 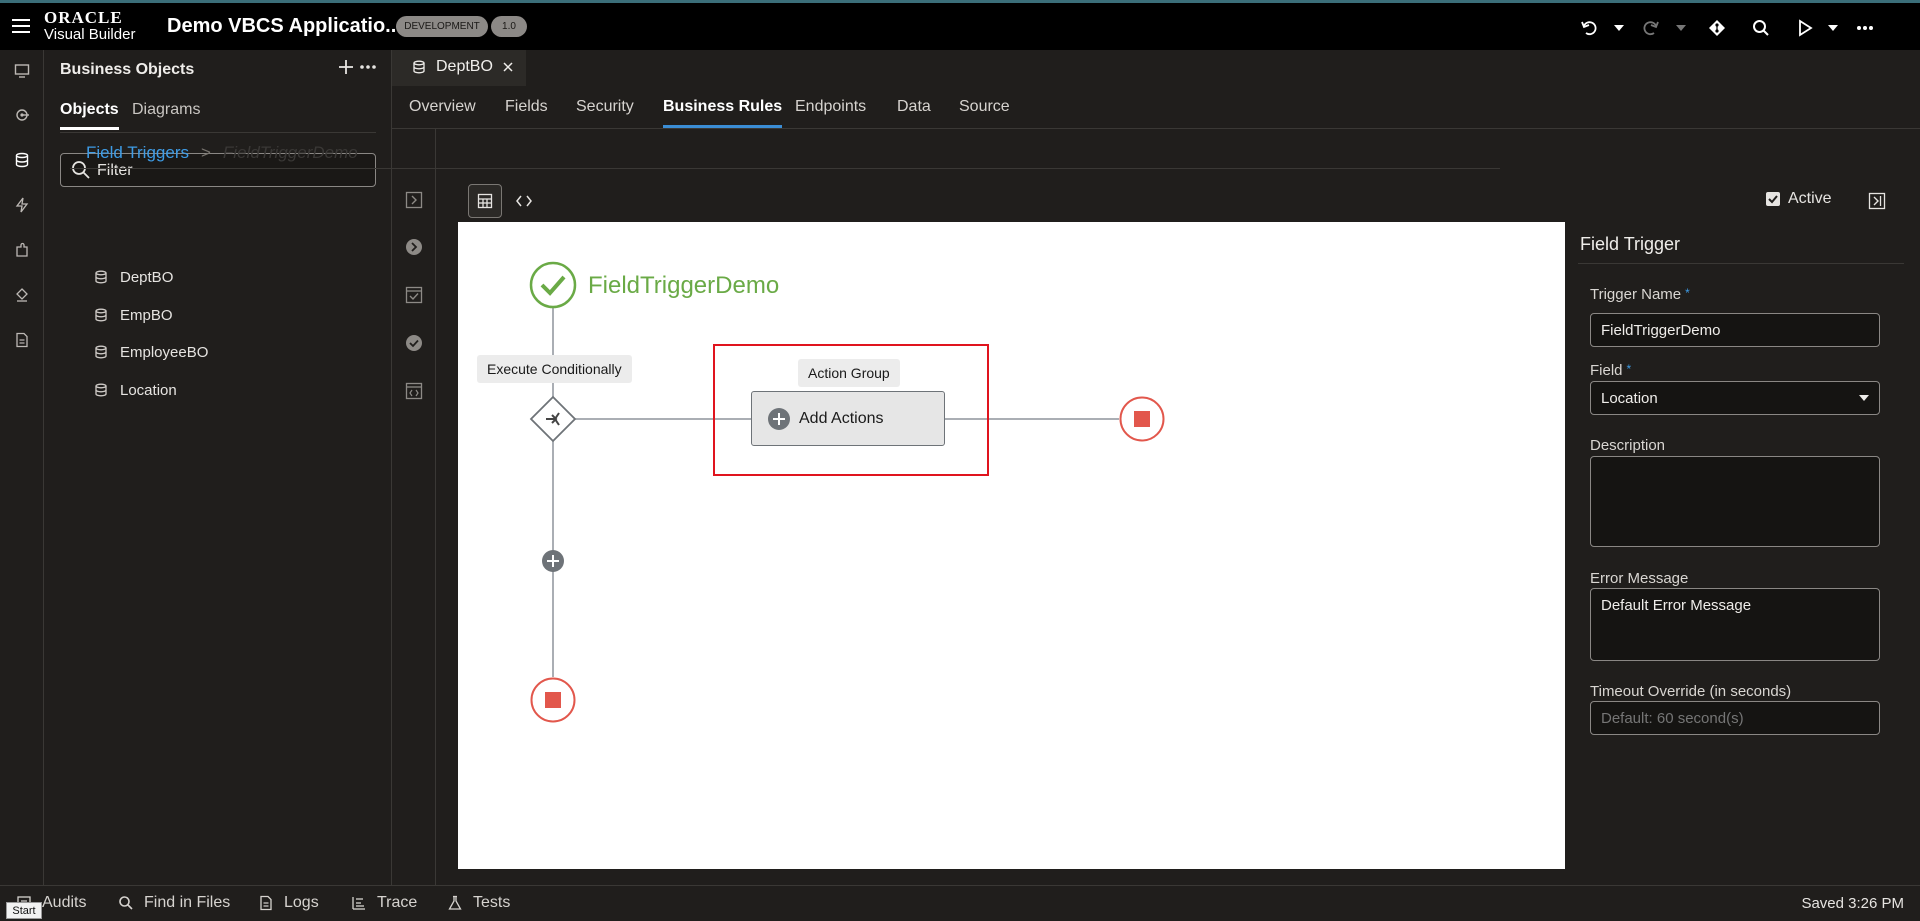 I want to click on breadcrumb-field-triggers: Field Triggers, so click(x=137, y=152).